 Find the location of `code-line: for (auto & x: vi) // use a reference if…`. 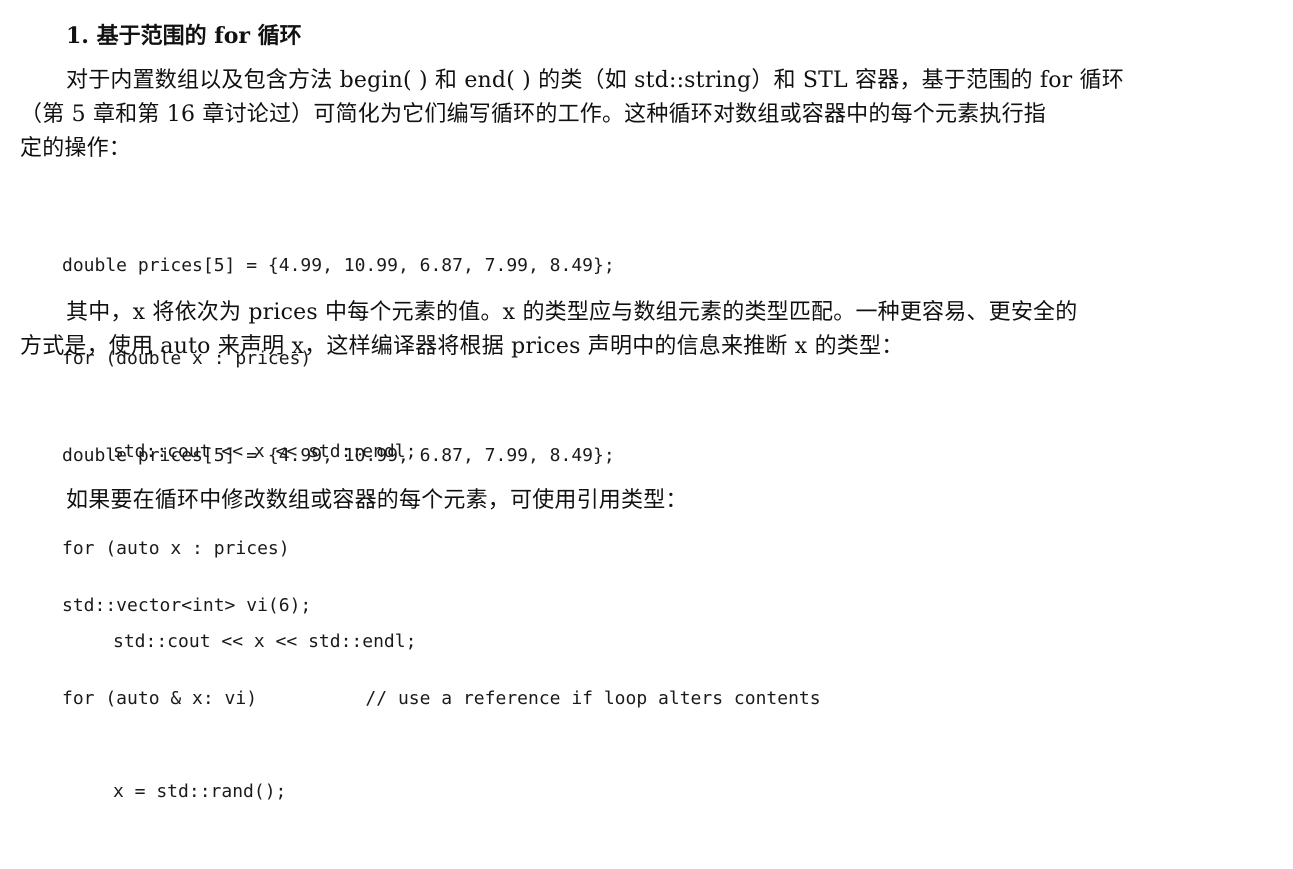

code-line: for (auto & x: vi) // use a reference if… is located at coordinates (441, 698).